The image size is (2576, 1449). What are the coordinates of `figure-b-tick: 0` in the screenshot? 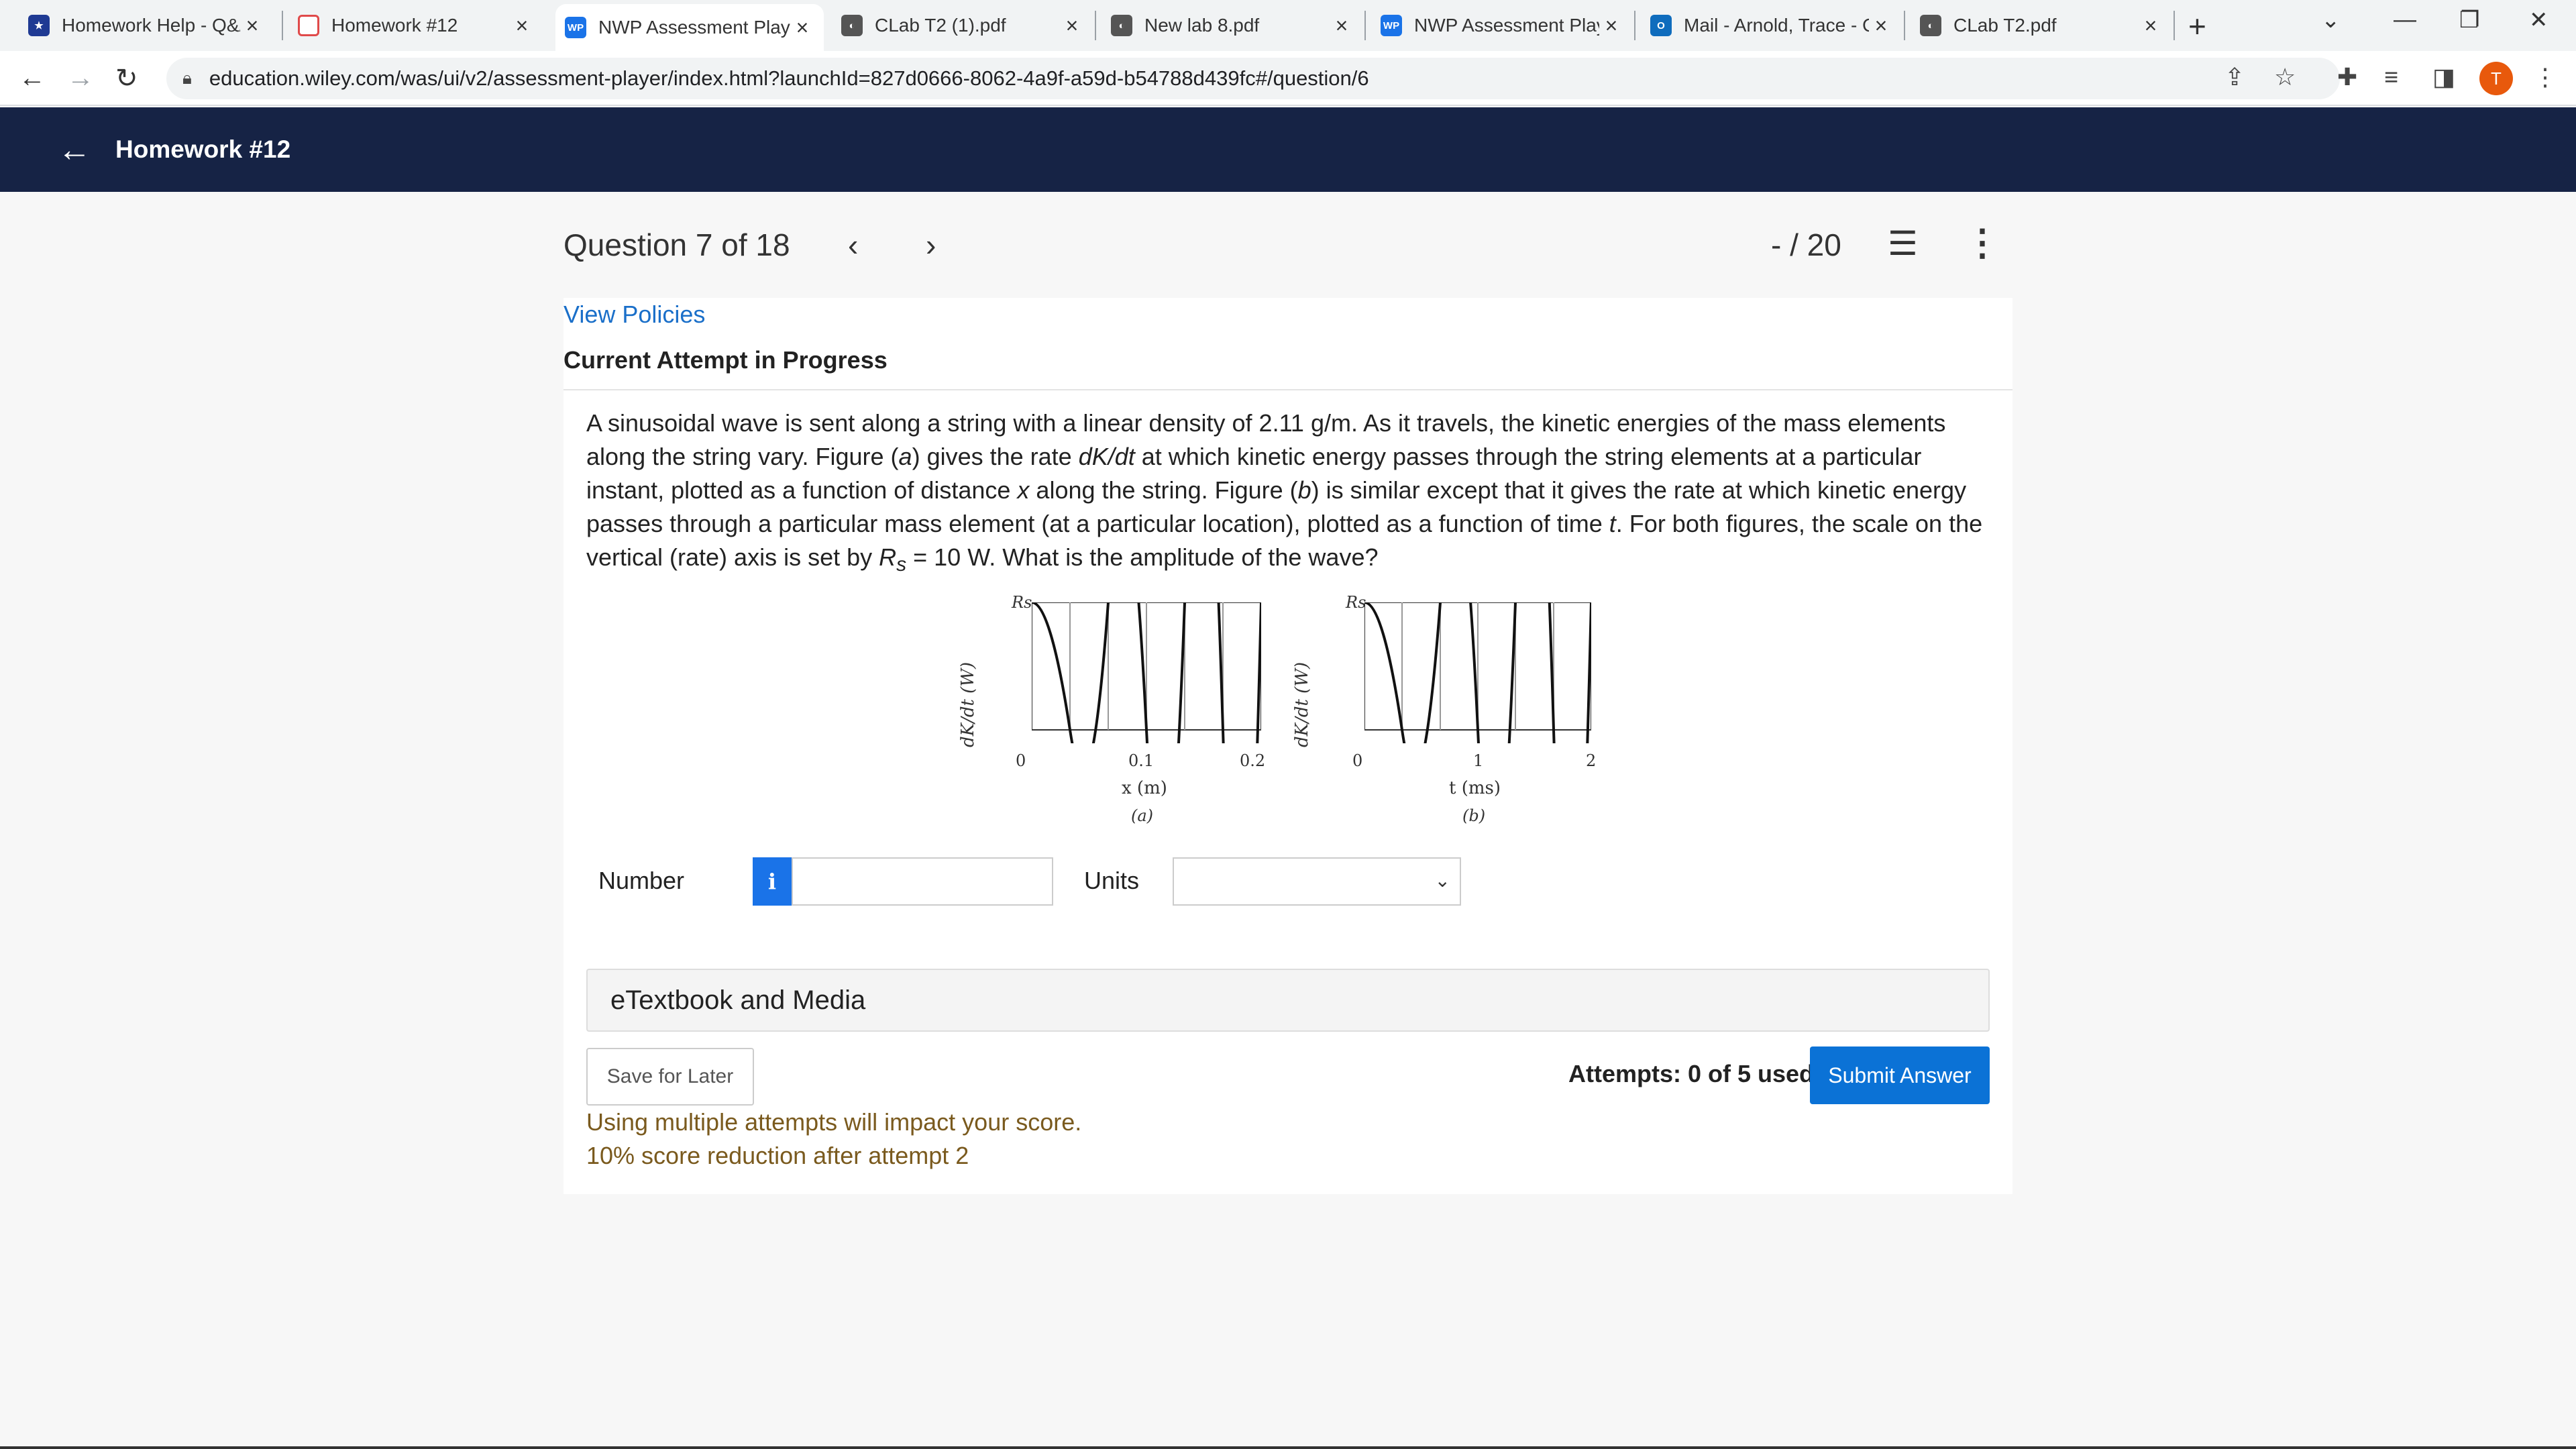 It's located at (1357, 760).